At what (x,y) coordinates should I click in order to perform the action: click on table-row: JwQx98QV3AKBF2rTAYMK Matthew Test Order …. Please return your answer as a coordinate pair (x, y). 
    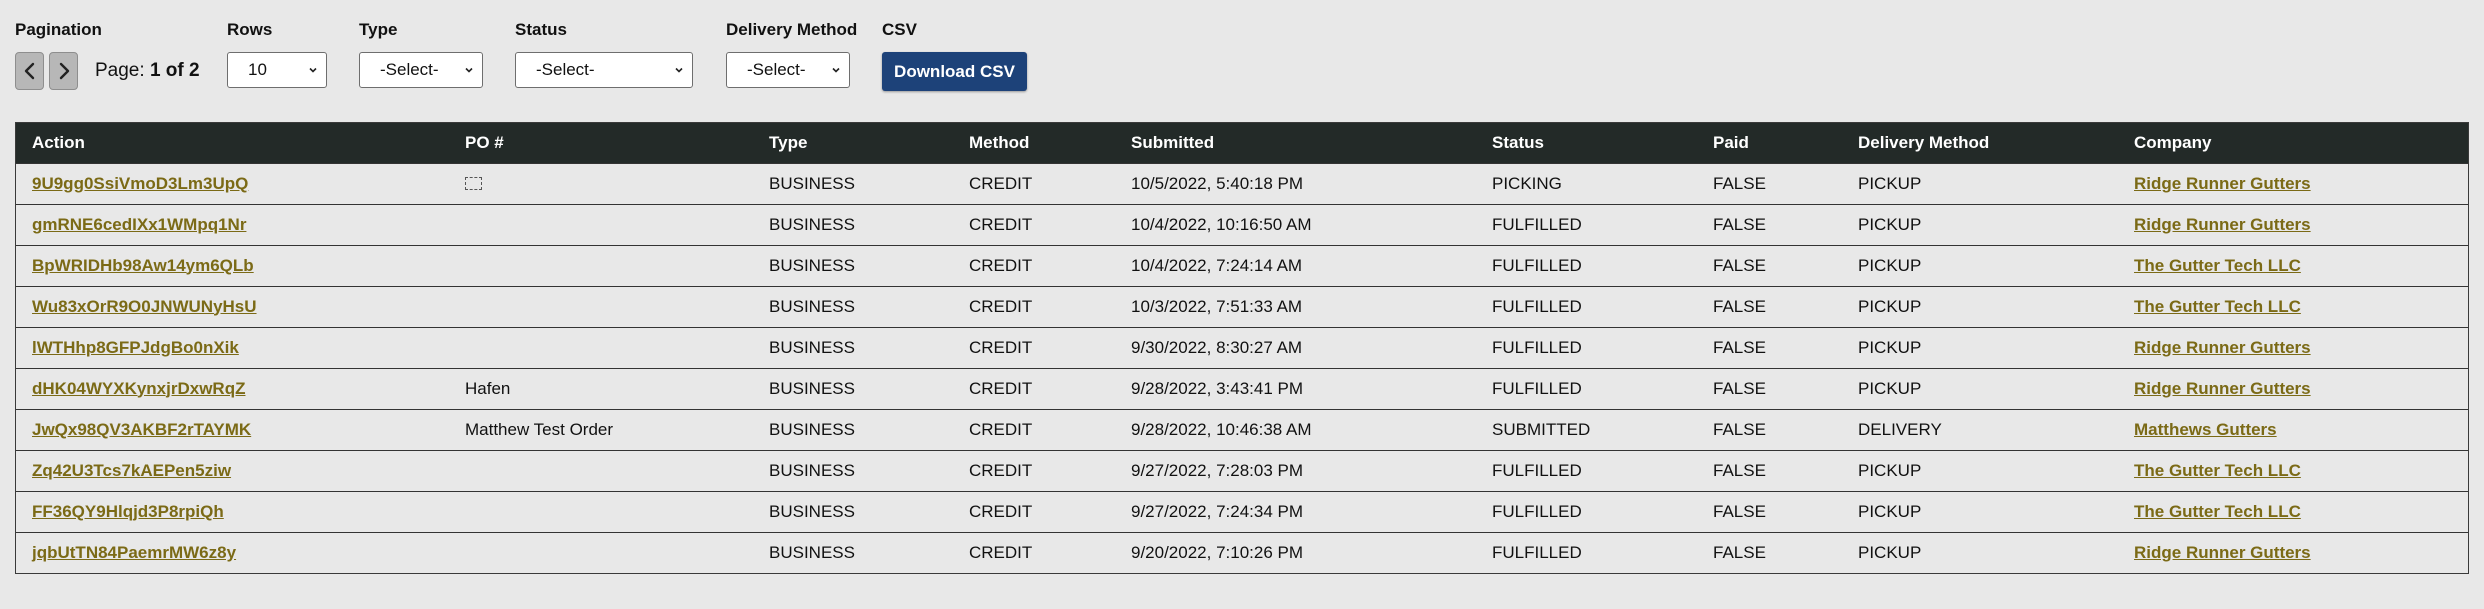
    Looking at the image, I should click on (1242, 429).